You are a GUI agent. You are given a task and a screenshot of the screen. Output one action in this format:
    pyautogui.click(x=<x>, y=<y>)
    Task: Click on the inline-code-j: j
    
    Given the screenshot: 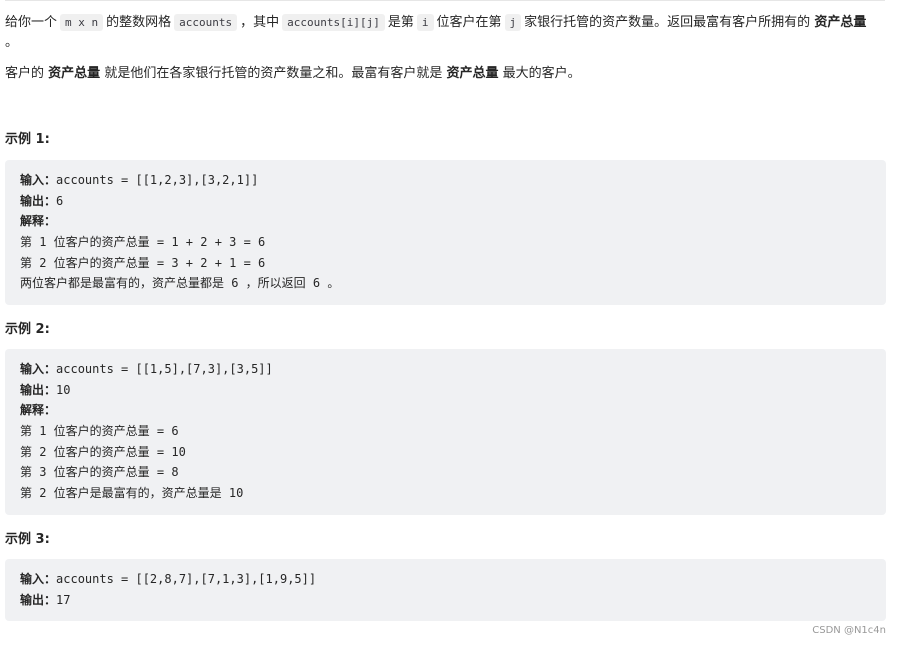 What is the action you would take?
    pyautogui.click(x=513, y=22)
    